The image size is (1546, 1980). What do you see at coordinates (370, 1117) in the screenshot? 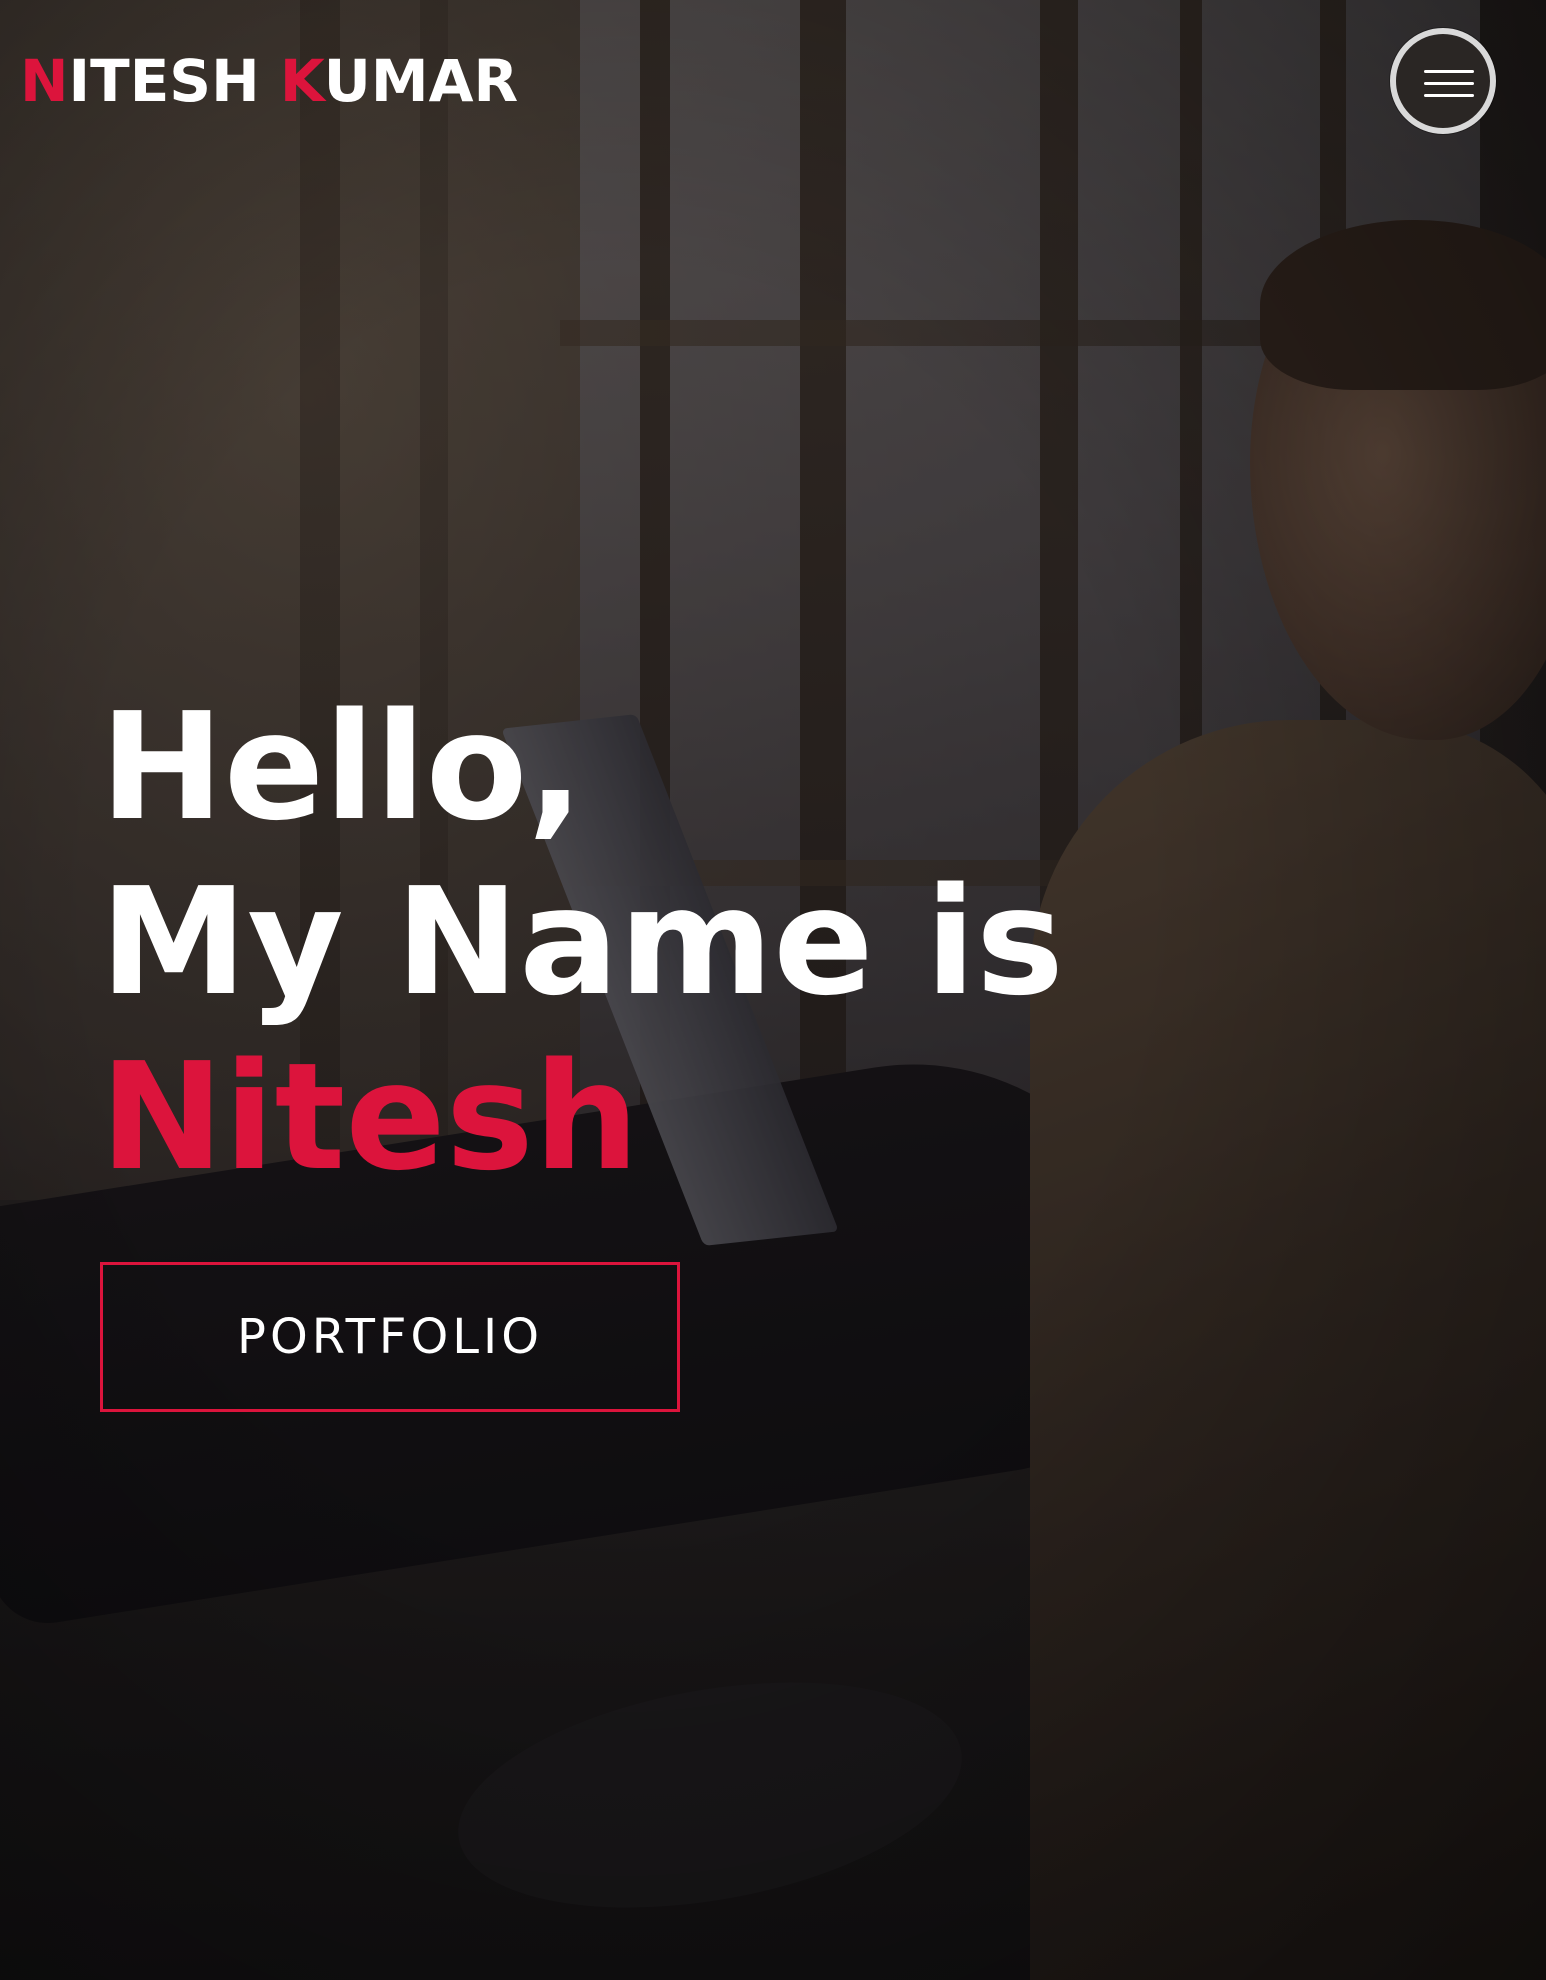
I see `hero-name: Nitesh` at bounding box center [370, 1117].